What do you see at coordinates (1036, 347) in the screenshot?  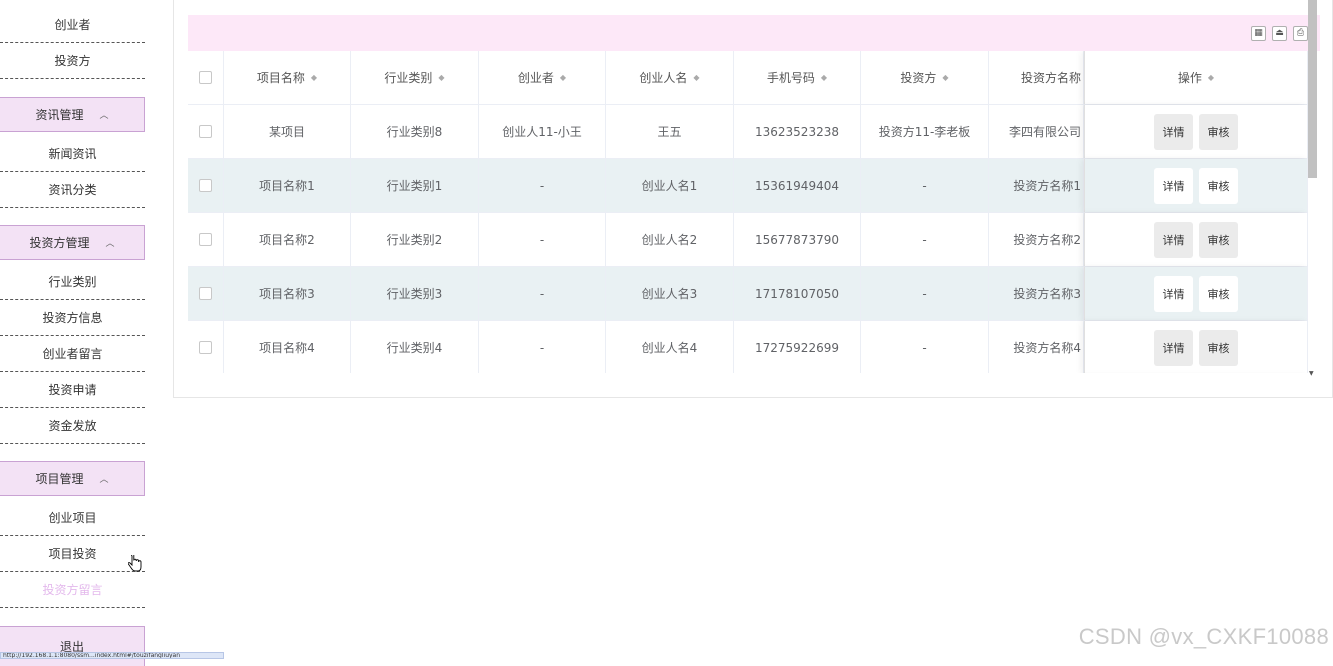 I see `table-cell: 投资方名称4` at bounding box center [1036, 347].